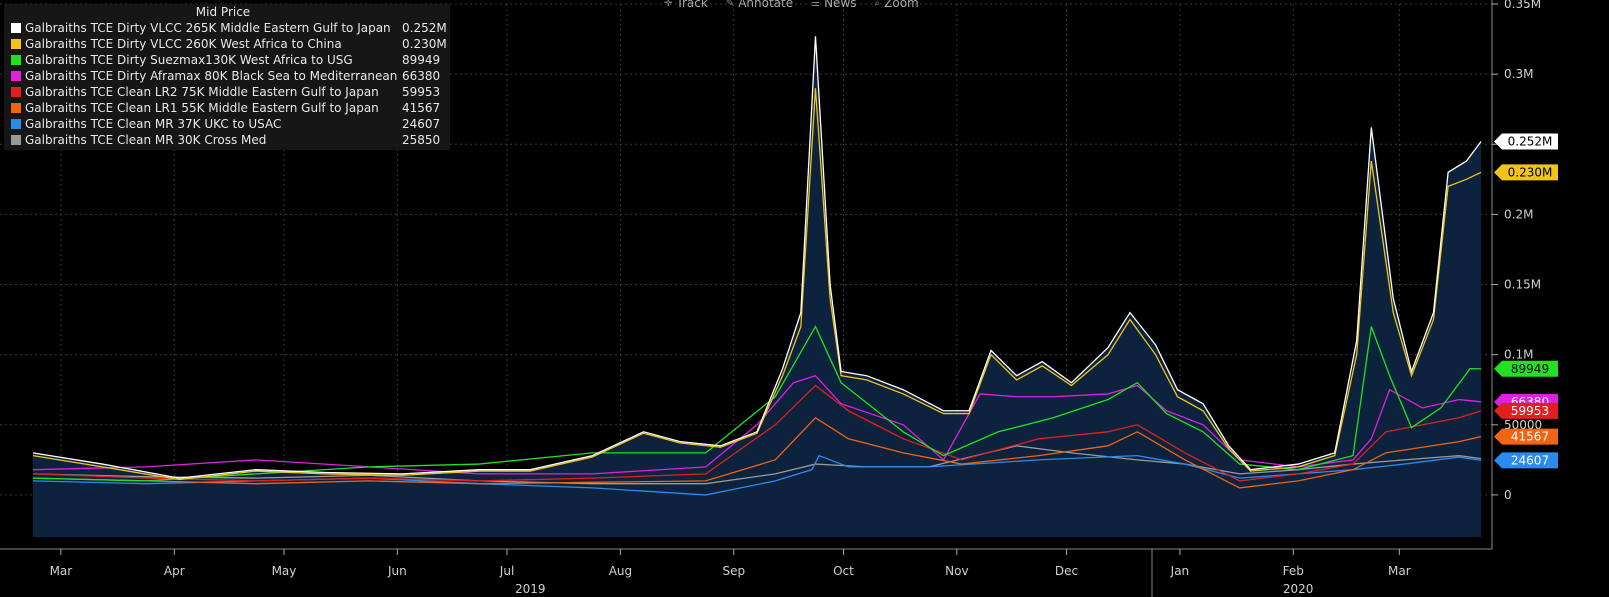 The width and height of the screenshot is (1609, 597). What do you see at coordinates (174, 571) in the screenshot?
I see `x-tick-label: Apr` at bounding box center [174, 571].